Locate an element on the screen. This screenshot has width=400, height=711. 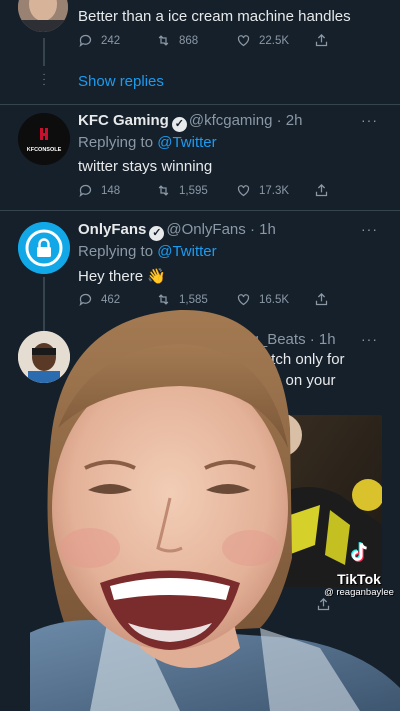
display-name: KFC Gaming is located at coordinates (123, 120).